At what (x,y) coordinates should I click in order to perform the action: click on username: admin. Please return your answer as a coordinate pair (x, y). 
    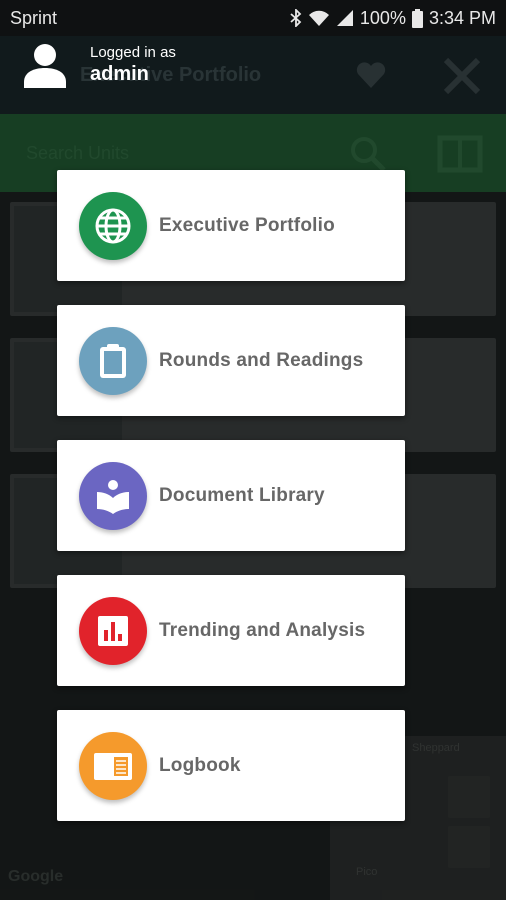
    Looking at the image, I should click on (119, 74).